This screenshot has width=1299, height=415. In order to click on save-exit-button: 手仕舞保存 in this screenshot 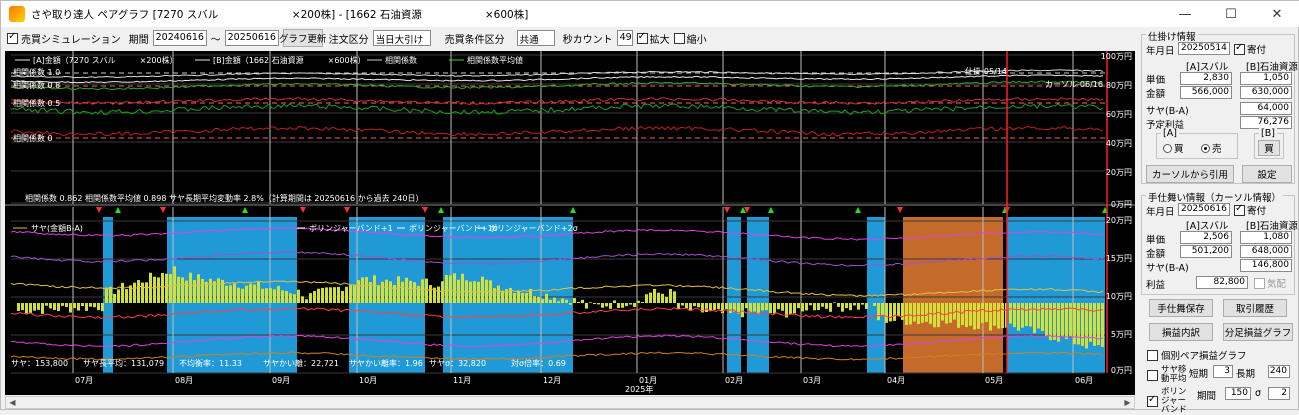, I will do `click(1181, 308)`.